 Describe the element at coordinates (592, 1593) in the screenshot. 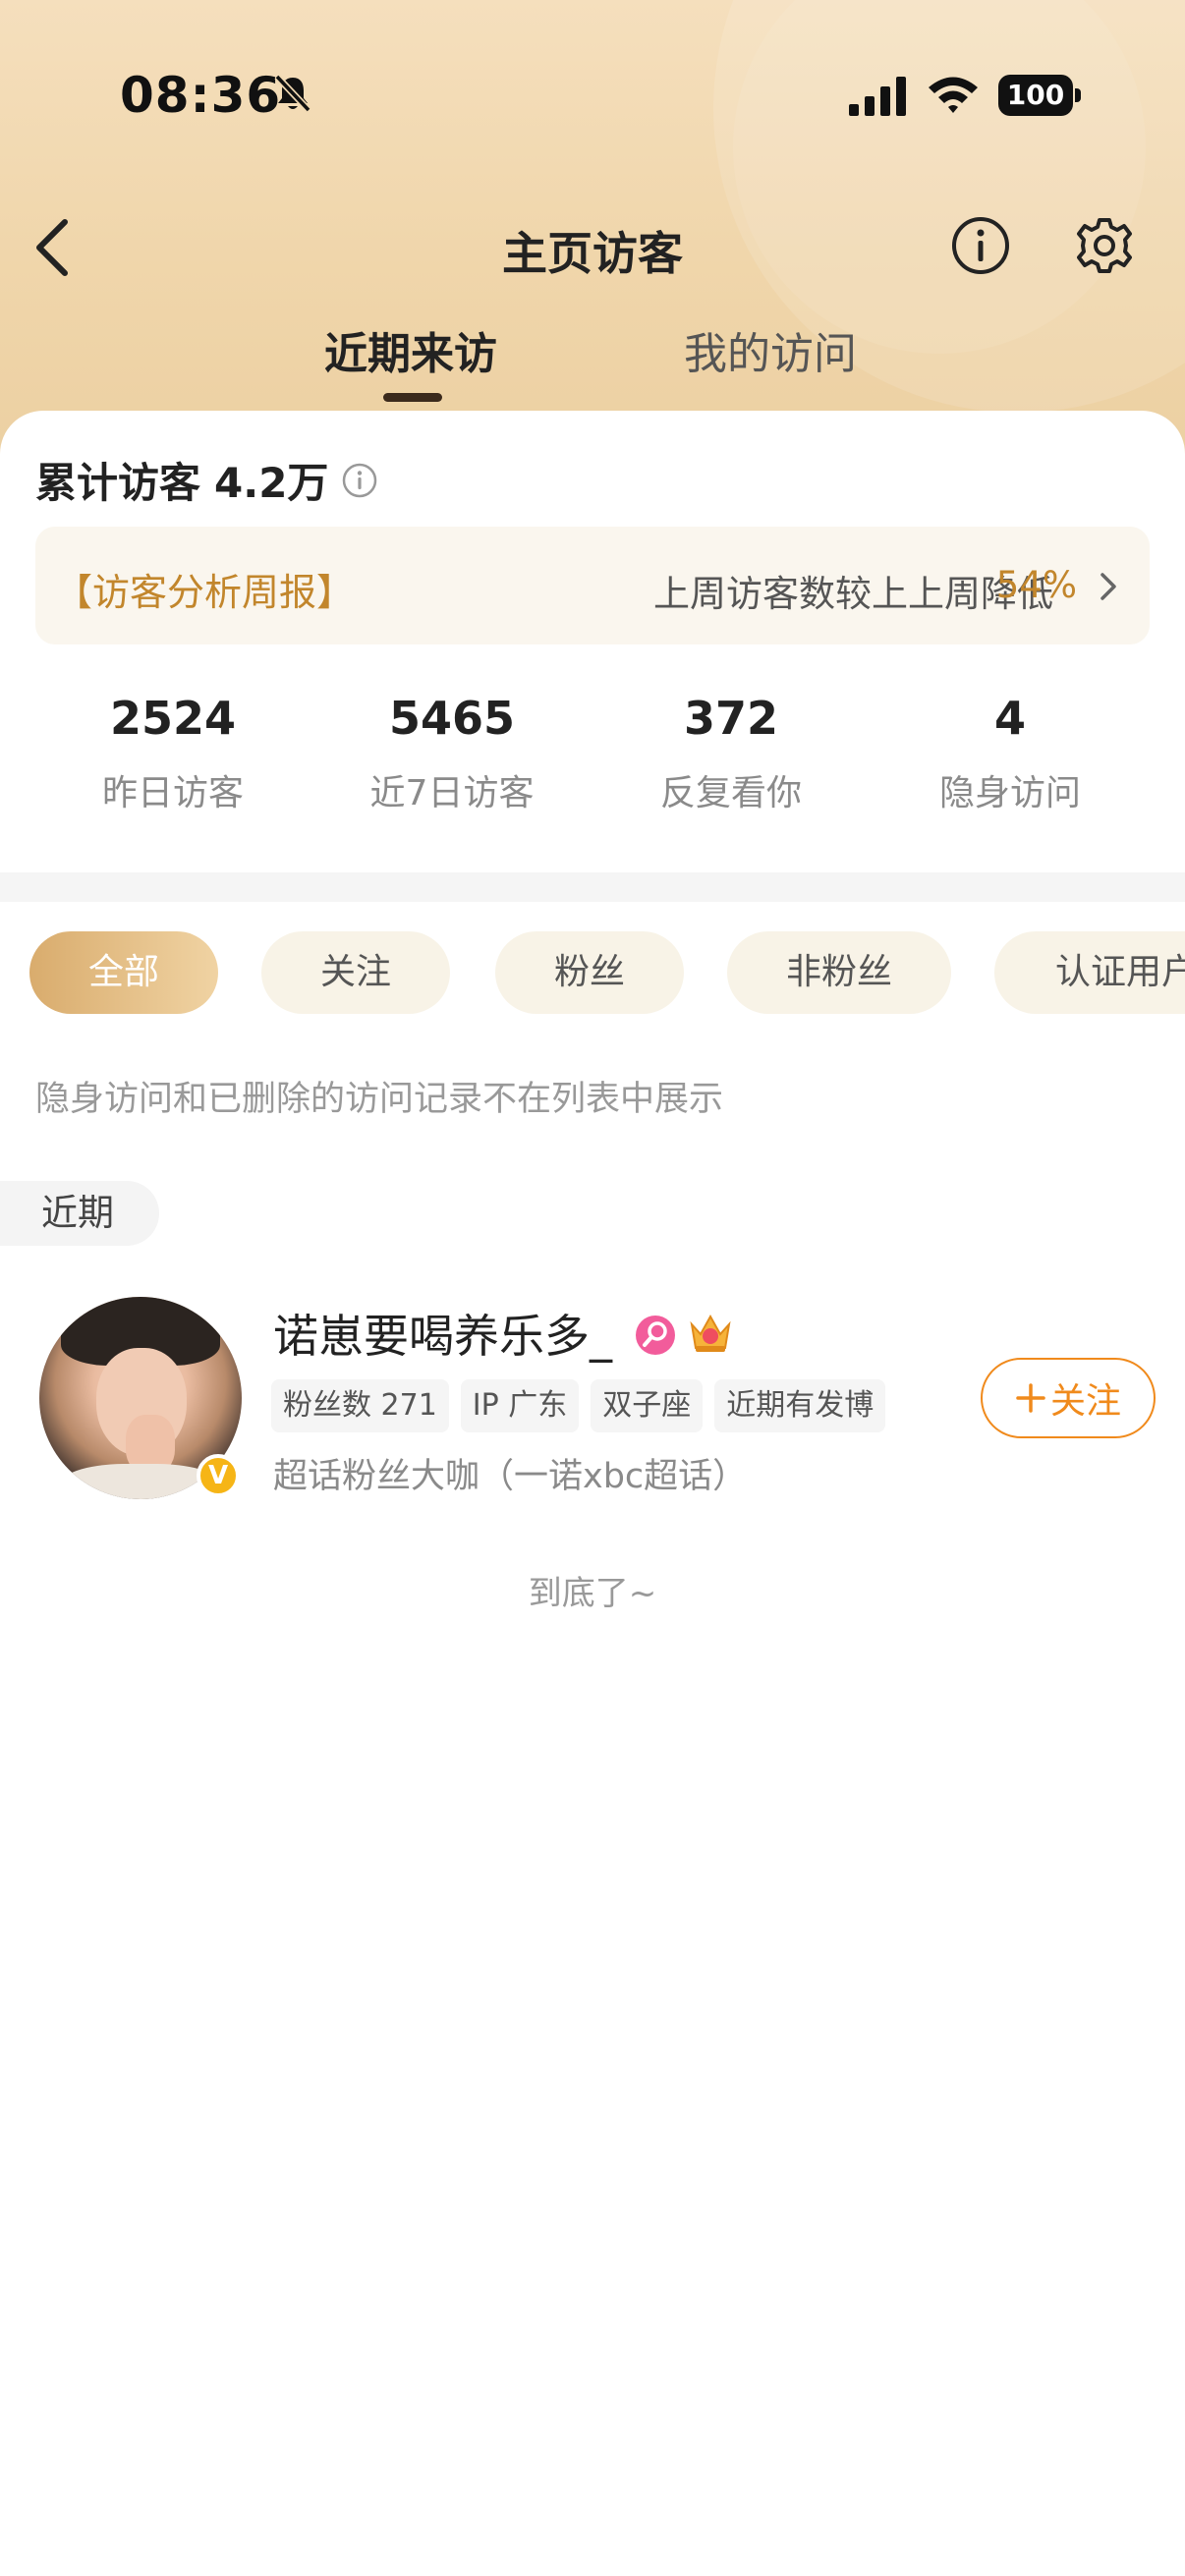

I see `end-of-list-text: 到底了~` at that location.